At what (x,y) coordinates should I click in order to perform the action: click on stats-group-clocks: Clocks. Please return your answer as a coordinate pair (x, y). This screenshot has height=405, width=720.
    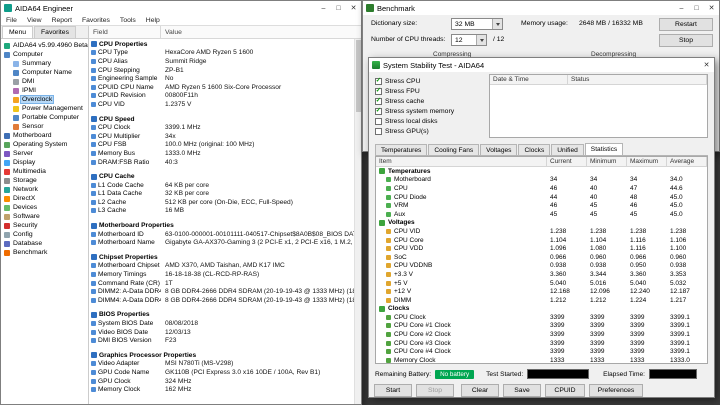
    Looking at the image, I should click on (541, 309).